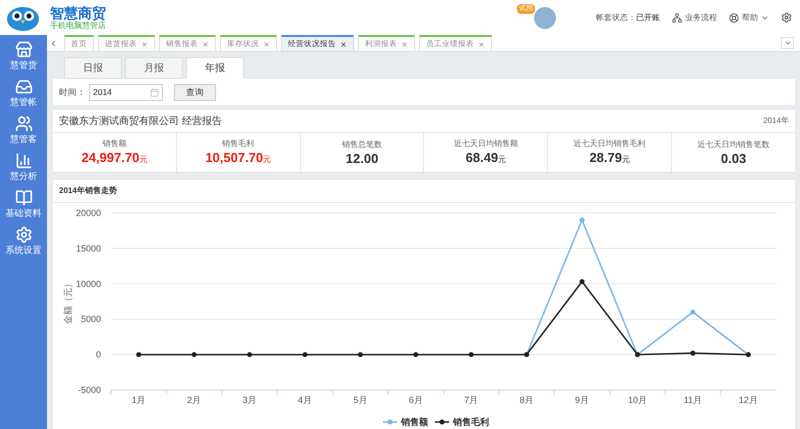  I want to click on sidebar-item: 慧分析, so click(23, 167).